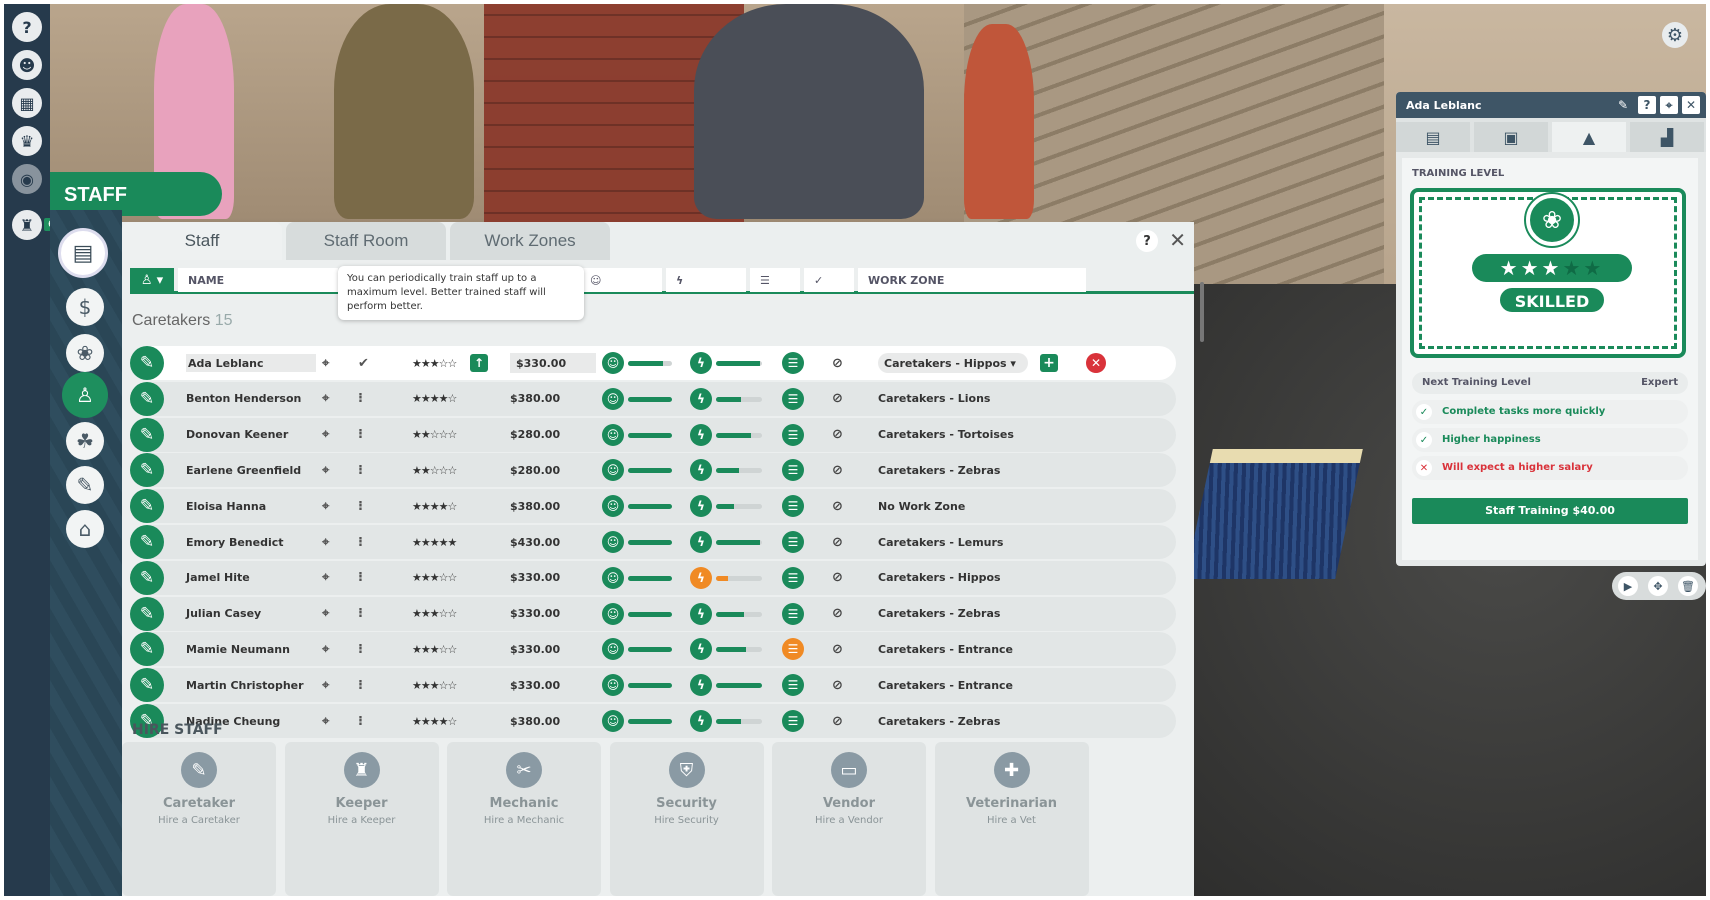 The height and width of the screenshot is (900, 1710). I want to click on staff-name: Earlene Greenfield, so click(251, 470).